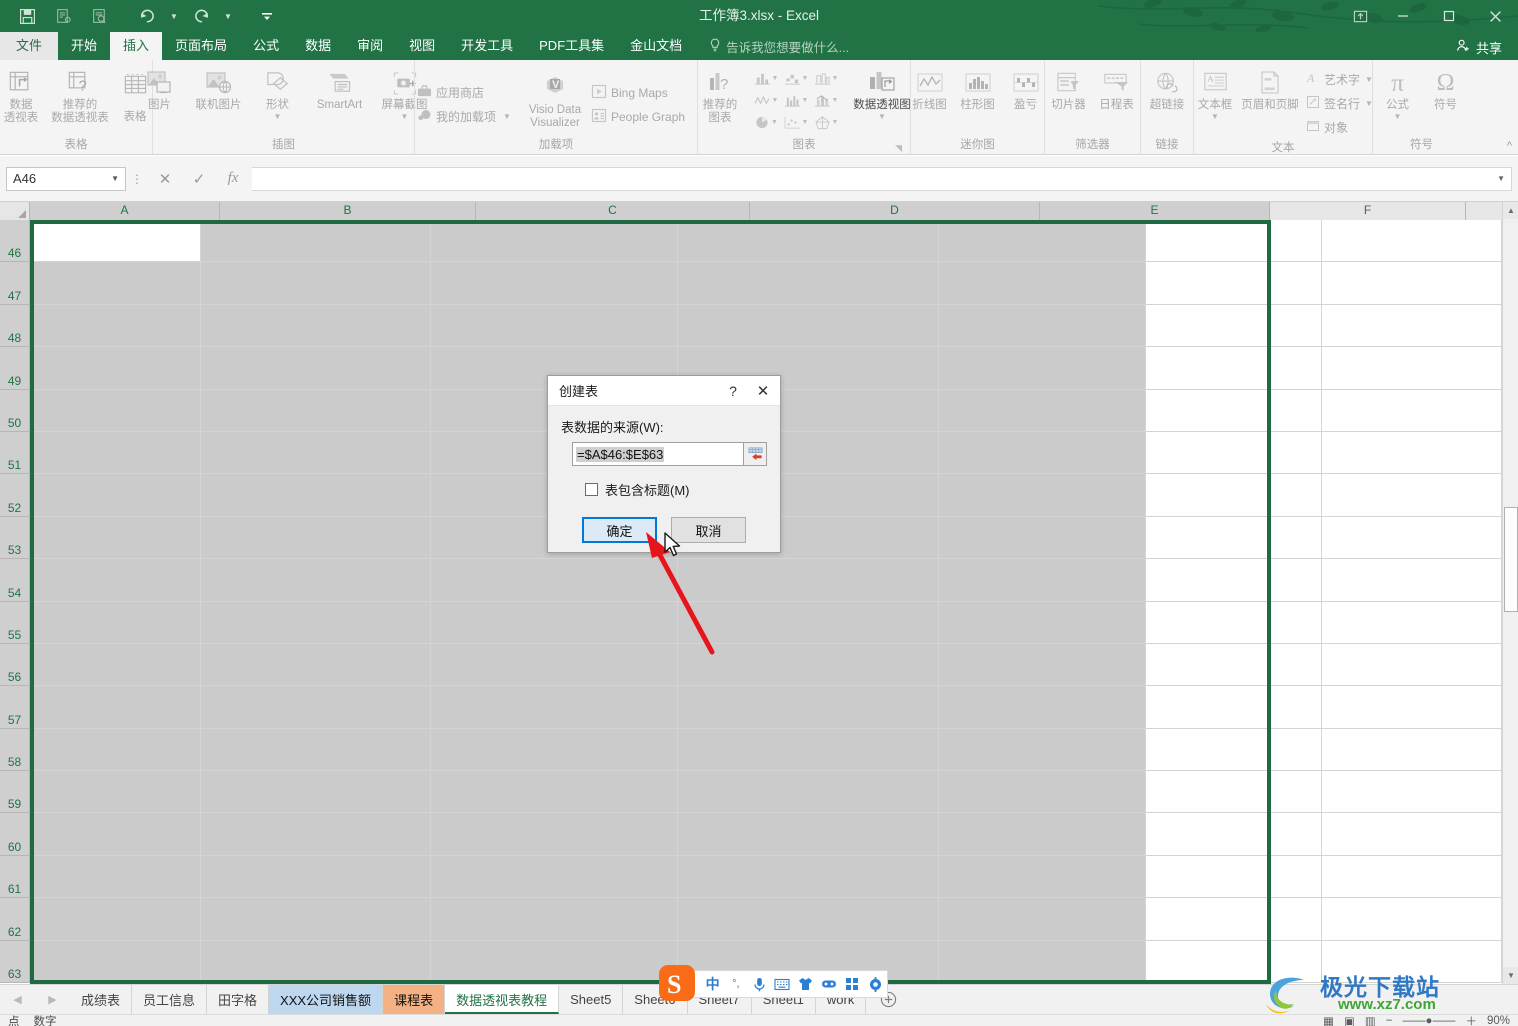 Image resolution: width=1518 pixels, height=1026 pixels. I want to click on save-icon, so click(27, 16).